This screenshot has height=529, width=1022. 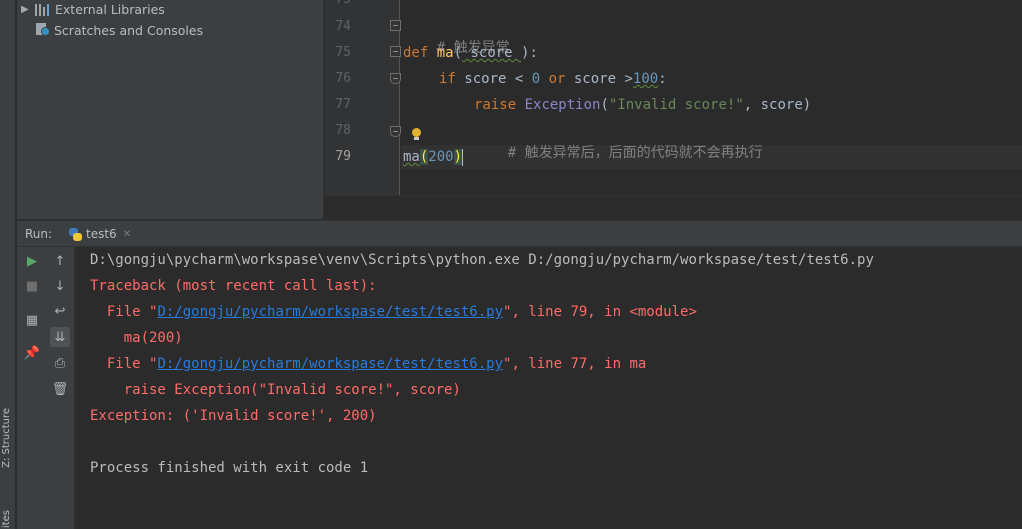 I want to click on scroll-up-button: ↑, so click(x=60, y=261).